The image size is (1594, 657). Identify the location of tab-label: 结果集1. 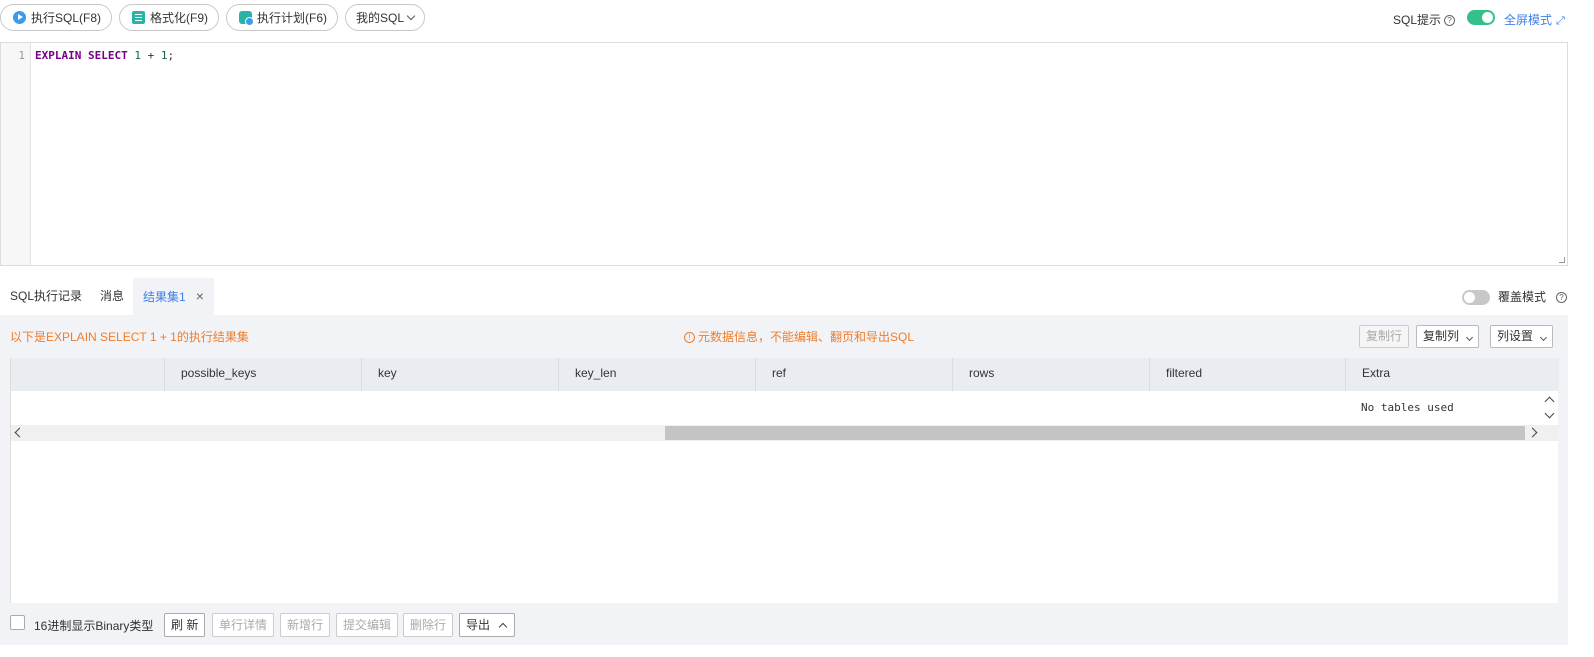
(164, 297).